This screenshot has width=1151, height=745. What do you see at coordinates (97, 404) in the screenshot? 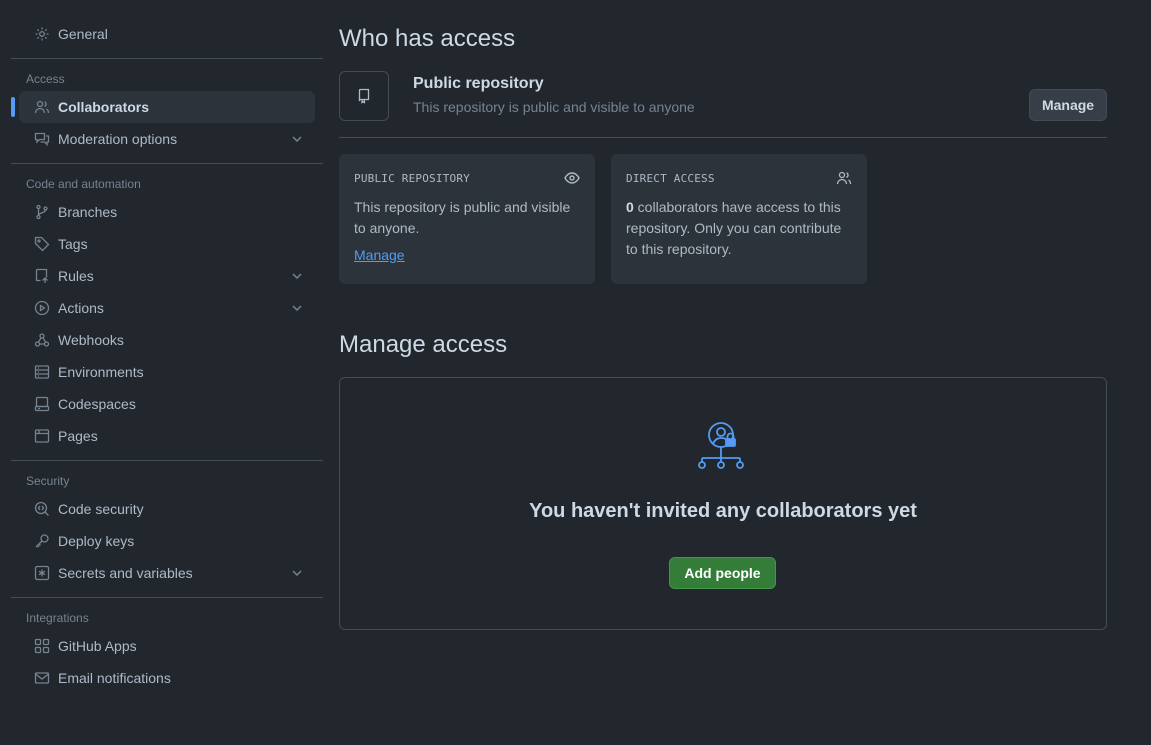
I see `sidebar-item-label: Codespaces` at bounding box center [97, 404].